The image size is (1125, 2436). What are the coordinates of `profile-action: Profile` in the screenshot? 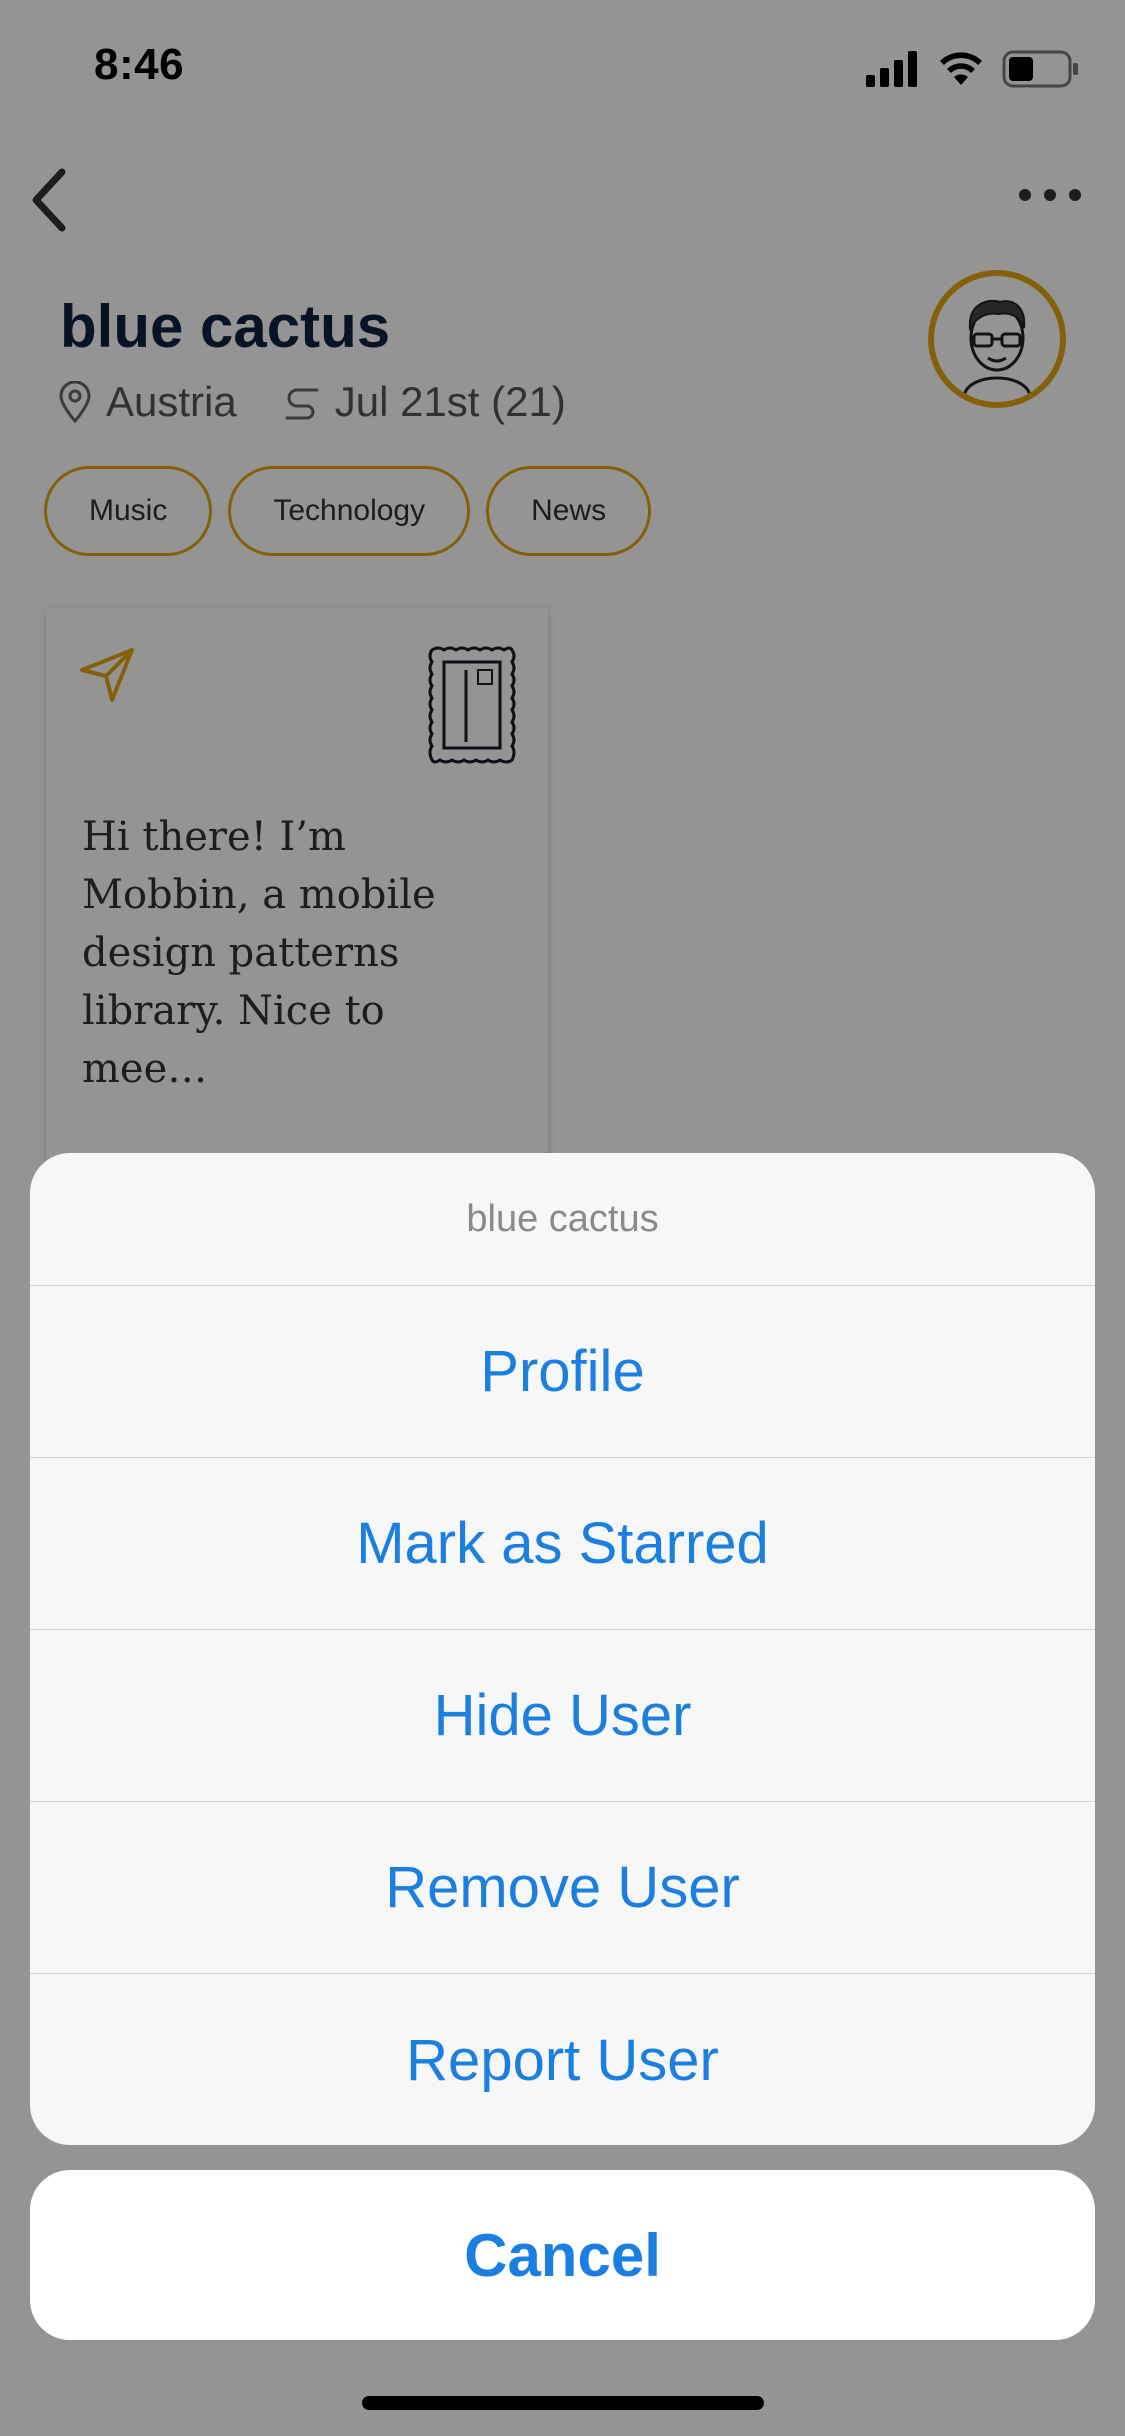 It's located at (562, 1372).